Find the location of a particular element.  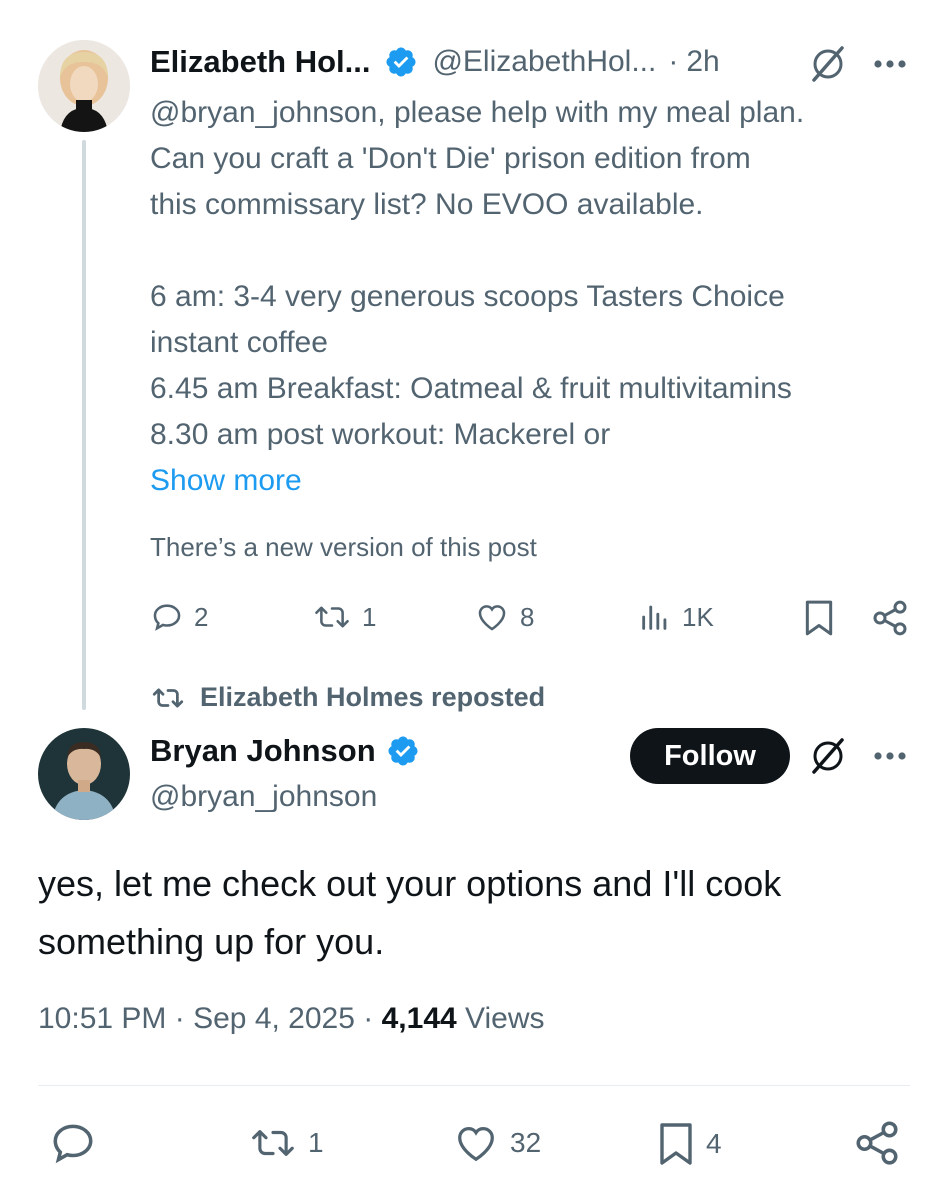

reply-button: 2 is located at coordinates (179, 617).